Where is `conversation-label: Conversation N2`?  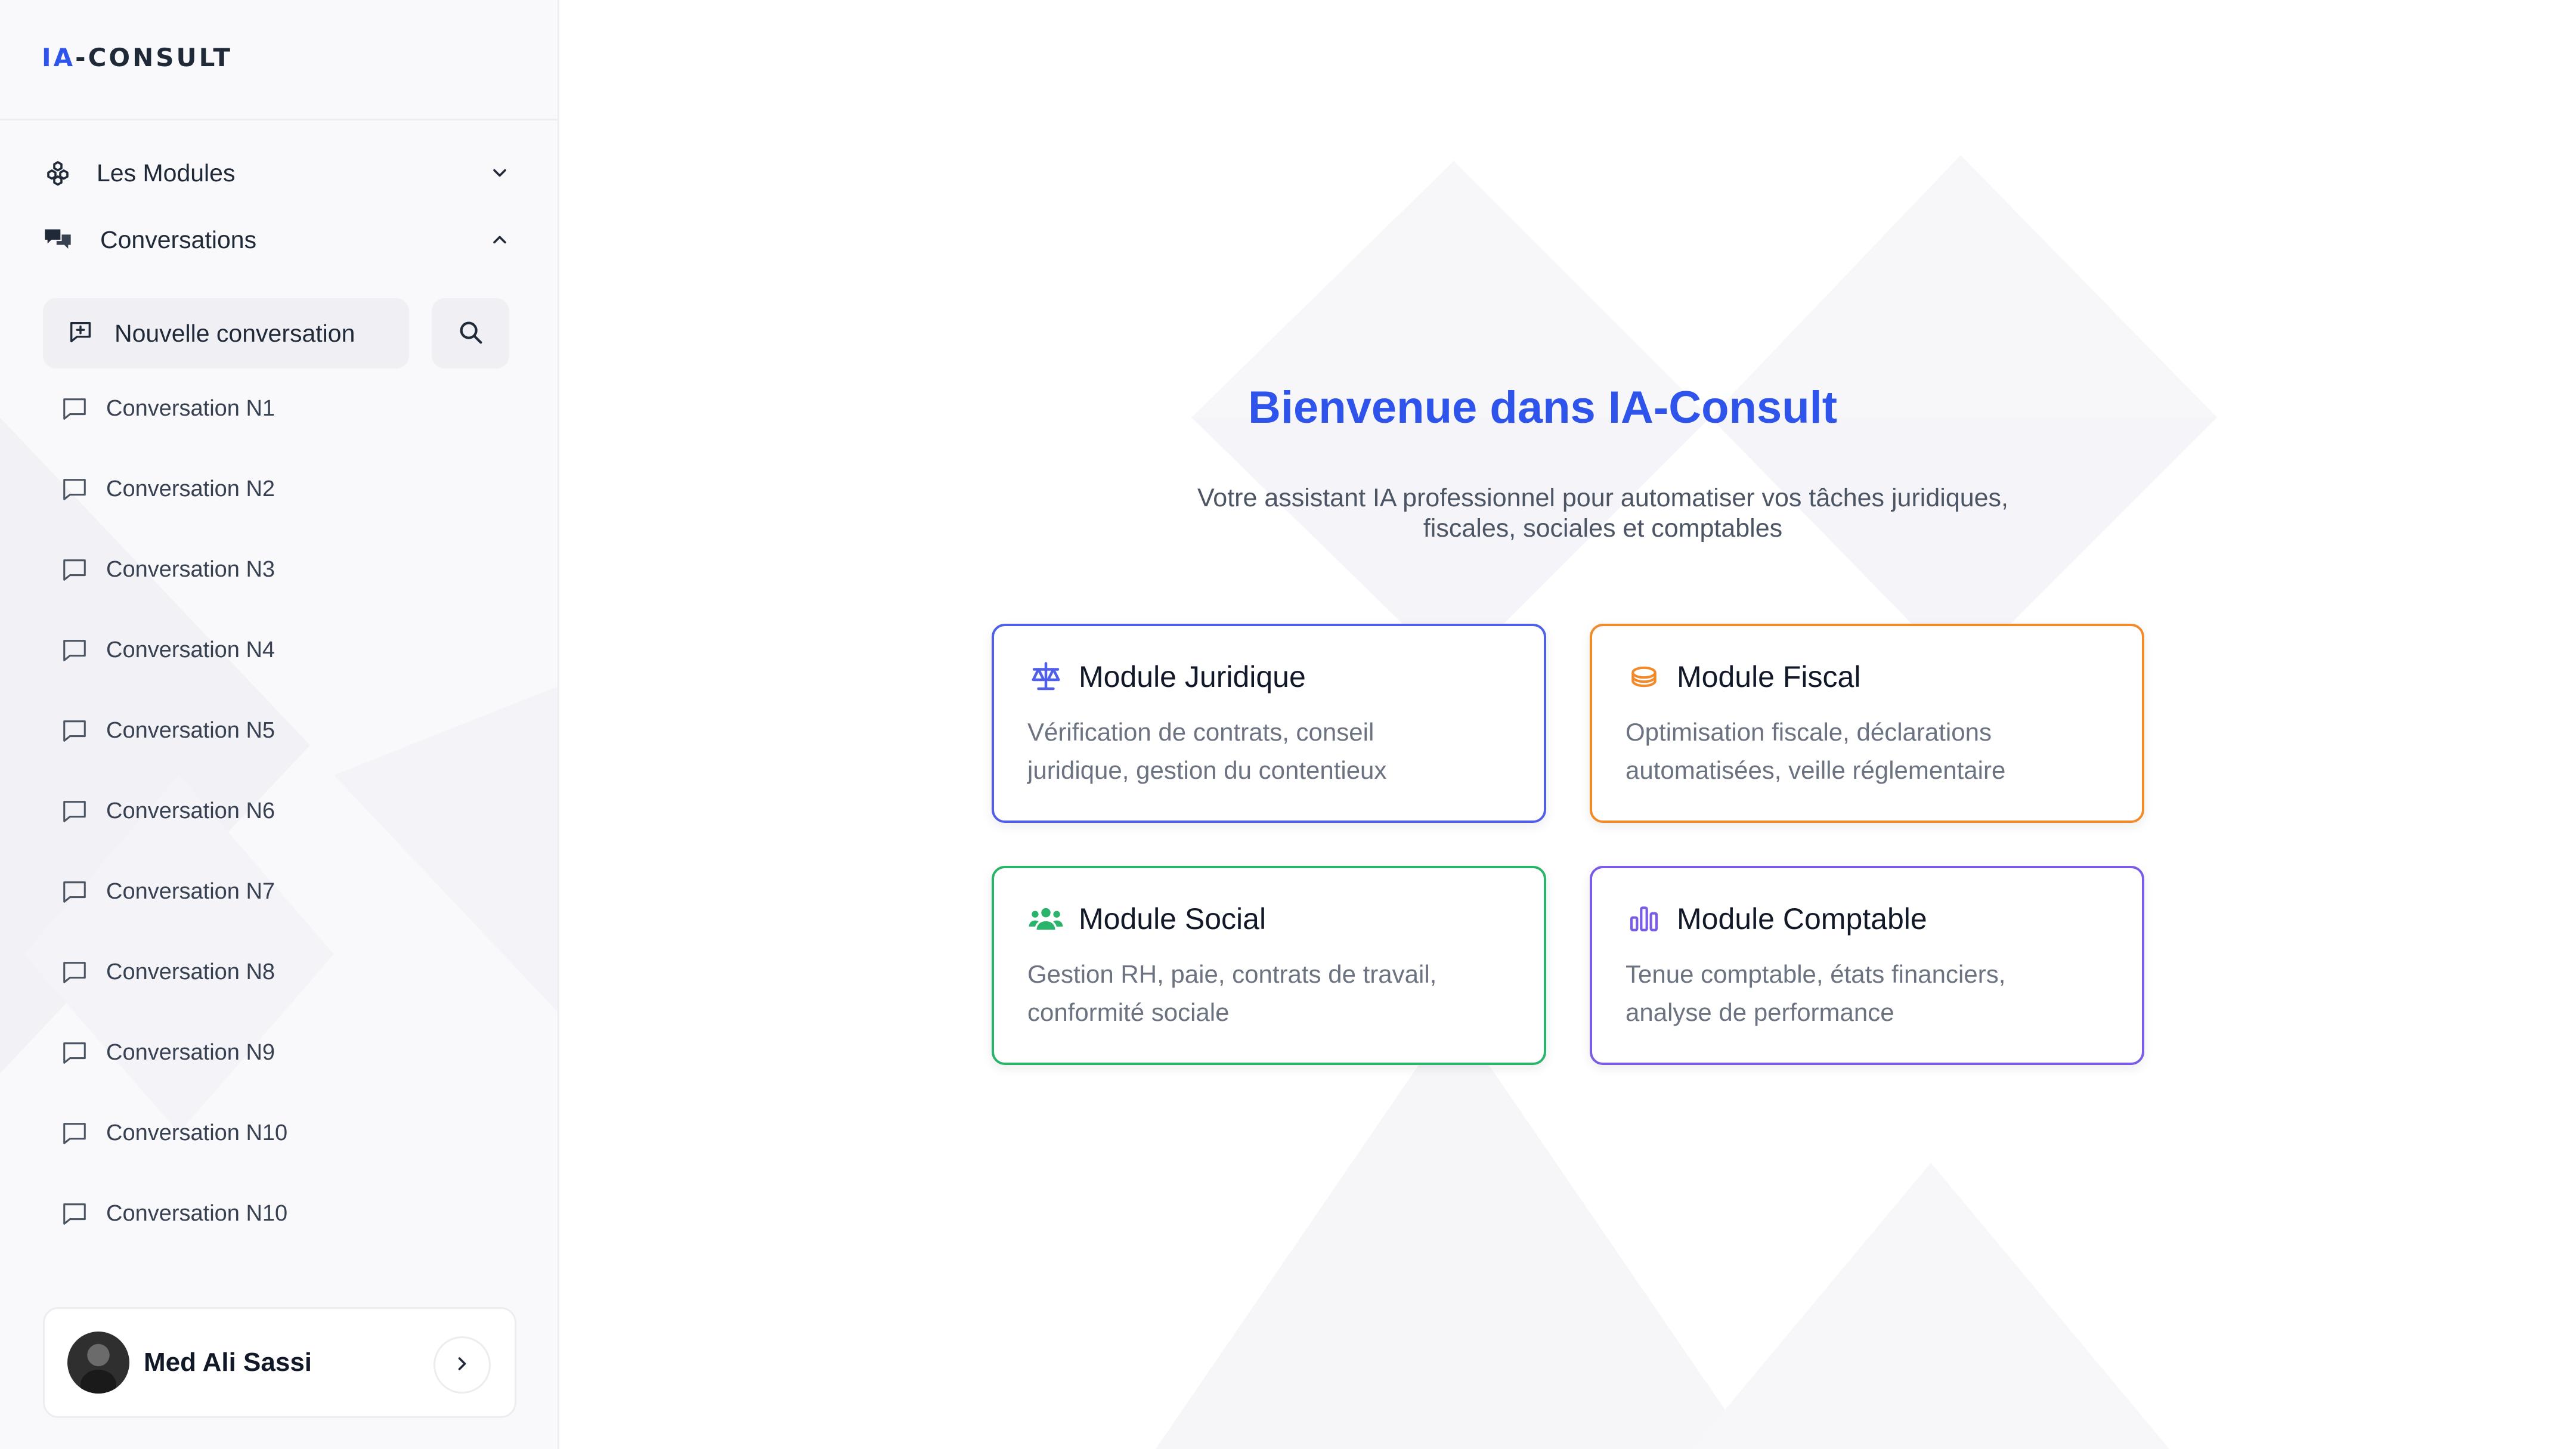
conversation-label: Conversation N2 is located at coordinates (191, 488).